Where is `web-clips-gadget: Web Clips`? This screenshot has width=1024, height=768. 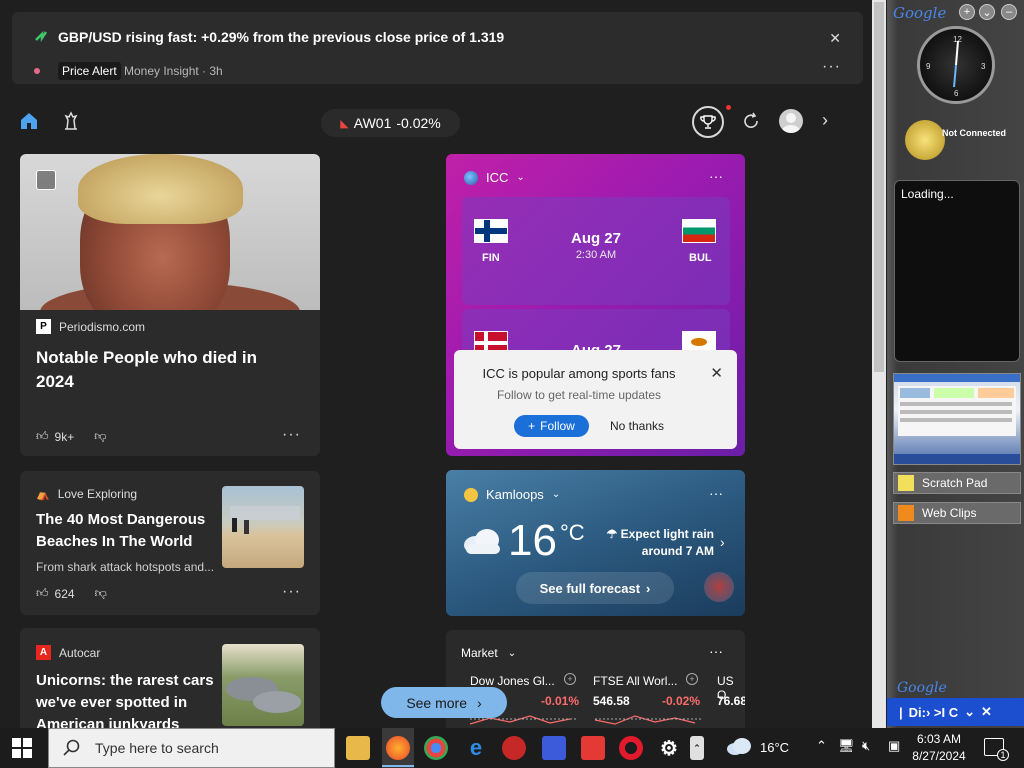 web-clips-gadget: Web Clips is located at coordinates (957, 513).